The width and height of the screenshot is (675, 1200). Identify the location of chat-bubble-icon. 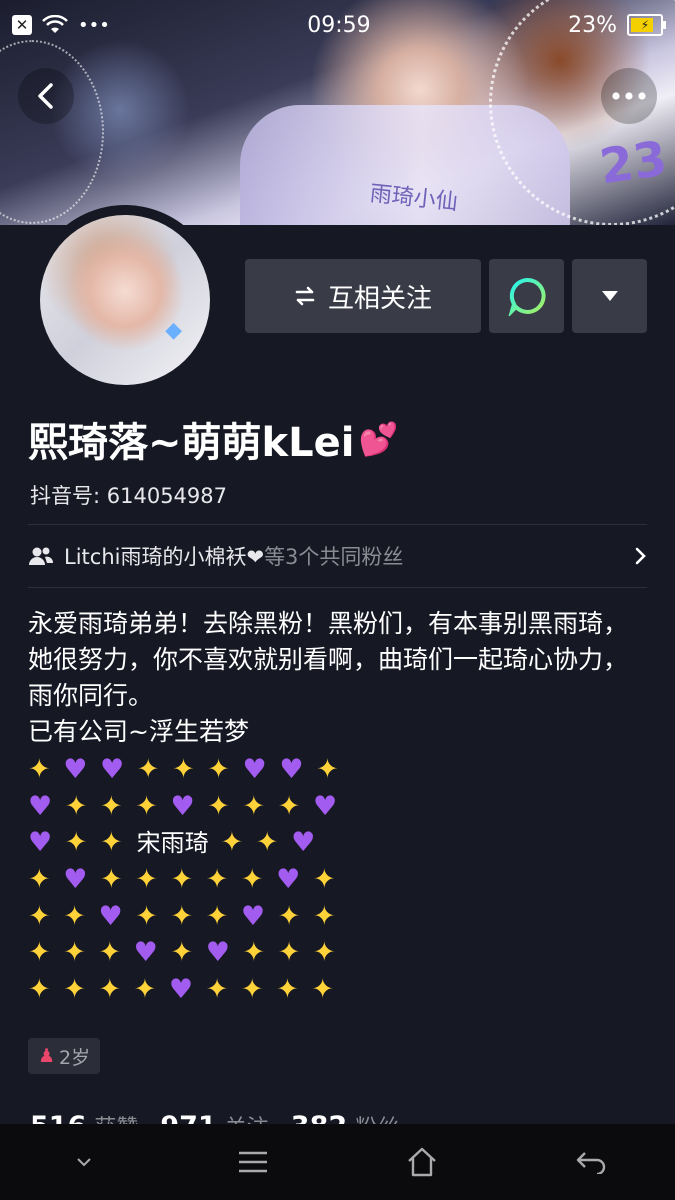
(526, 296).